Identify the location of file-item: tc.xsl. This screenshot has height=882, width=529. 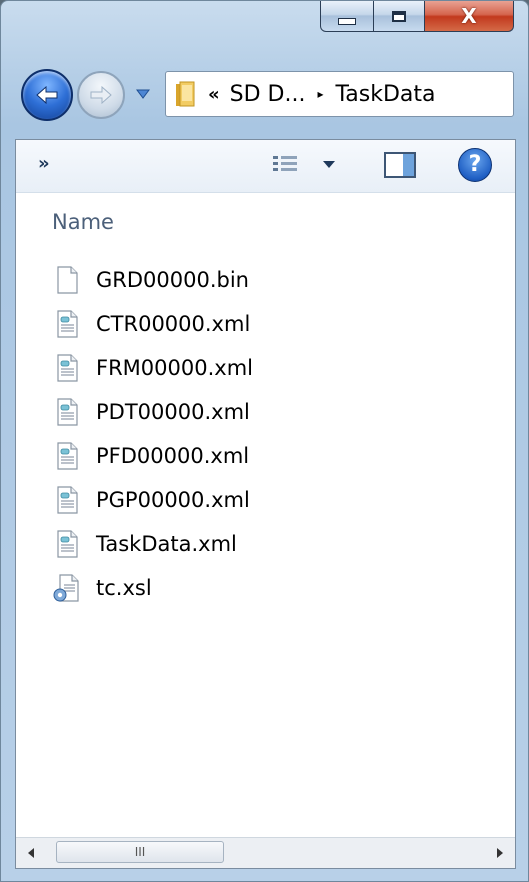
(283, 588).